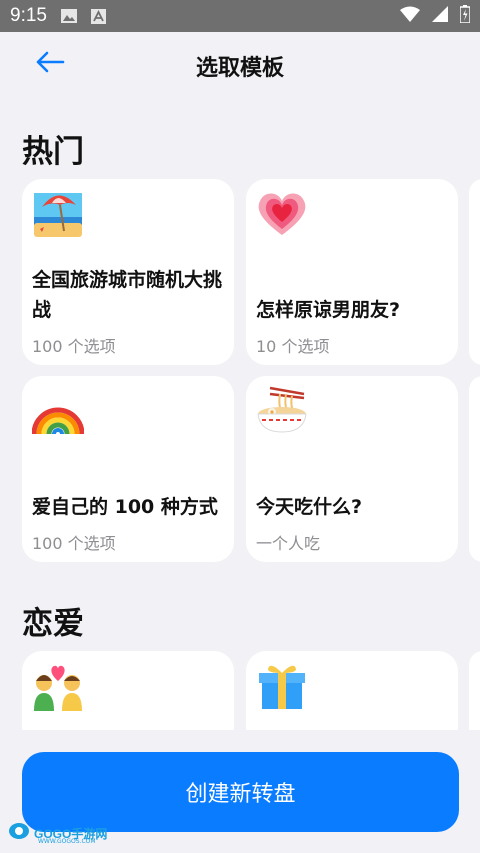 The image size is (480, 853). What do you see at coordinates (282, 685) in the screenshot?
I see `gift-icon` at bounding box center [282, 685].